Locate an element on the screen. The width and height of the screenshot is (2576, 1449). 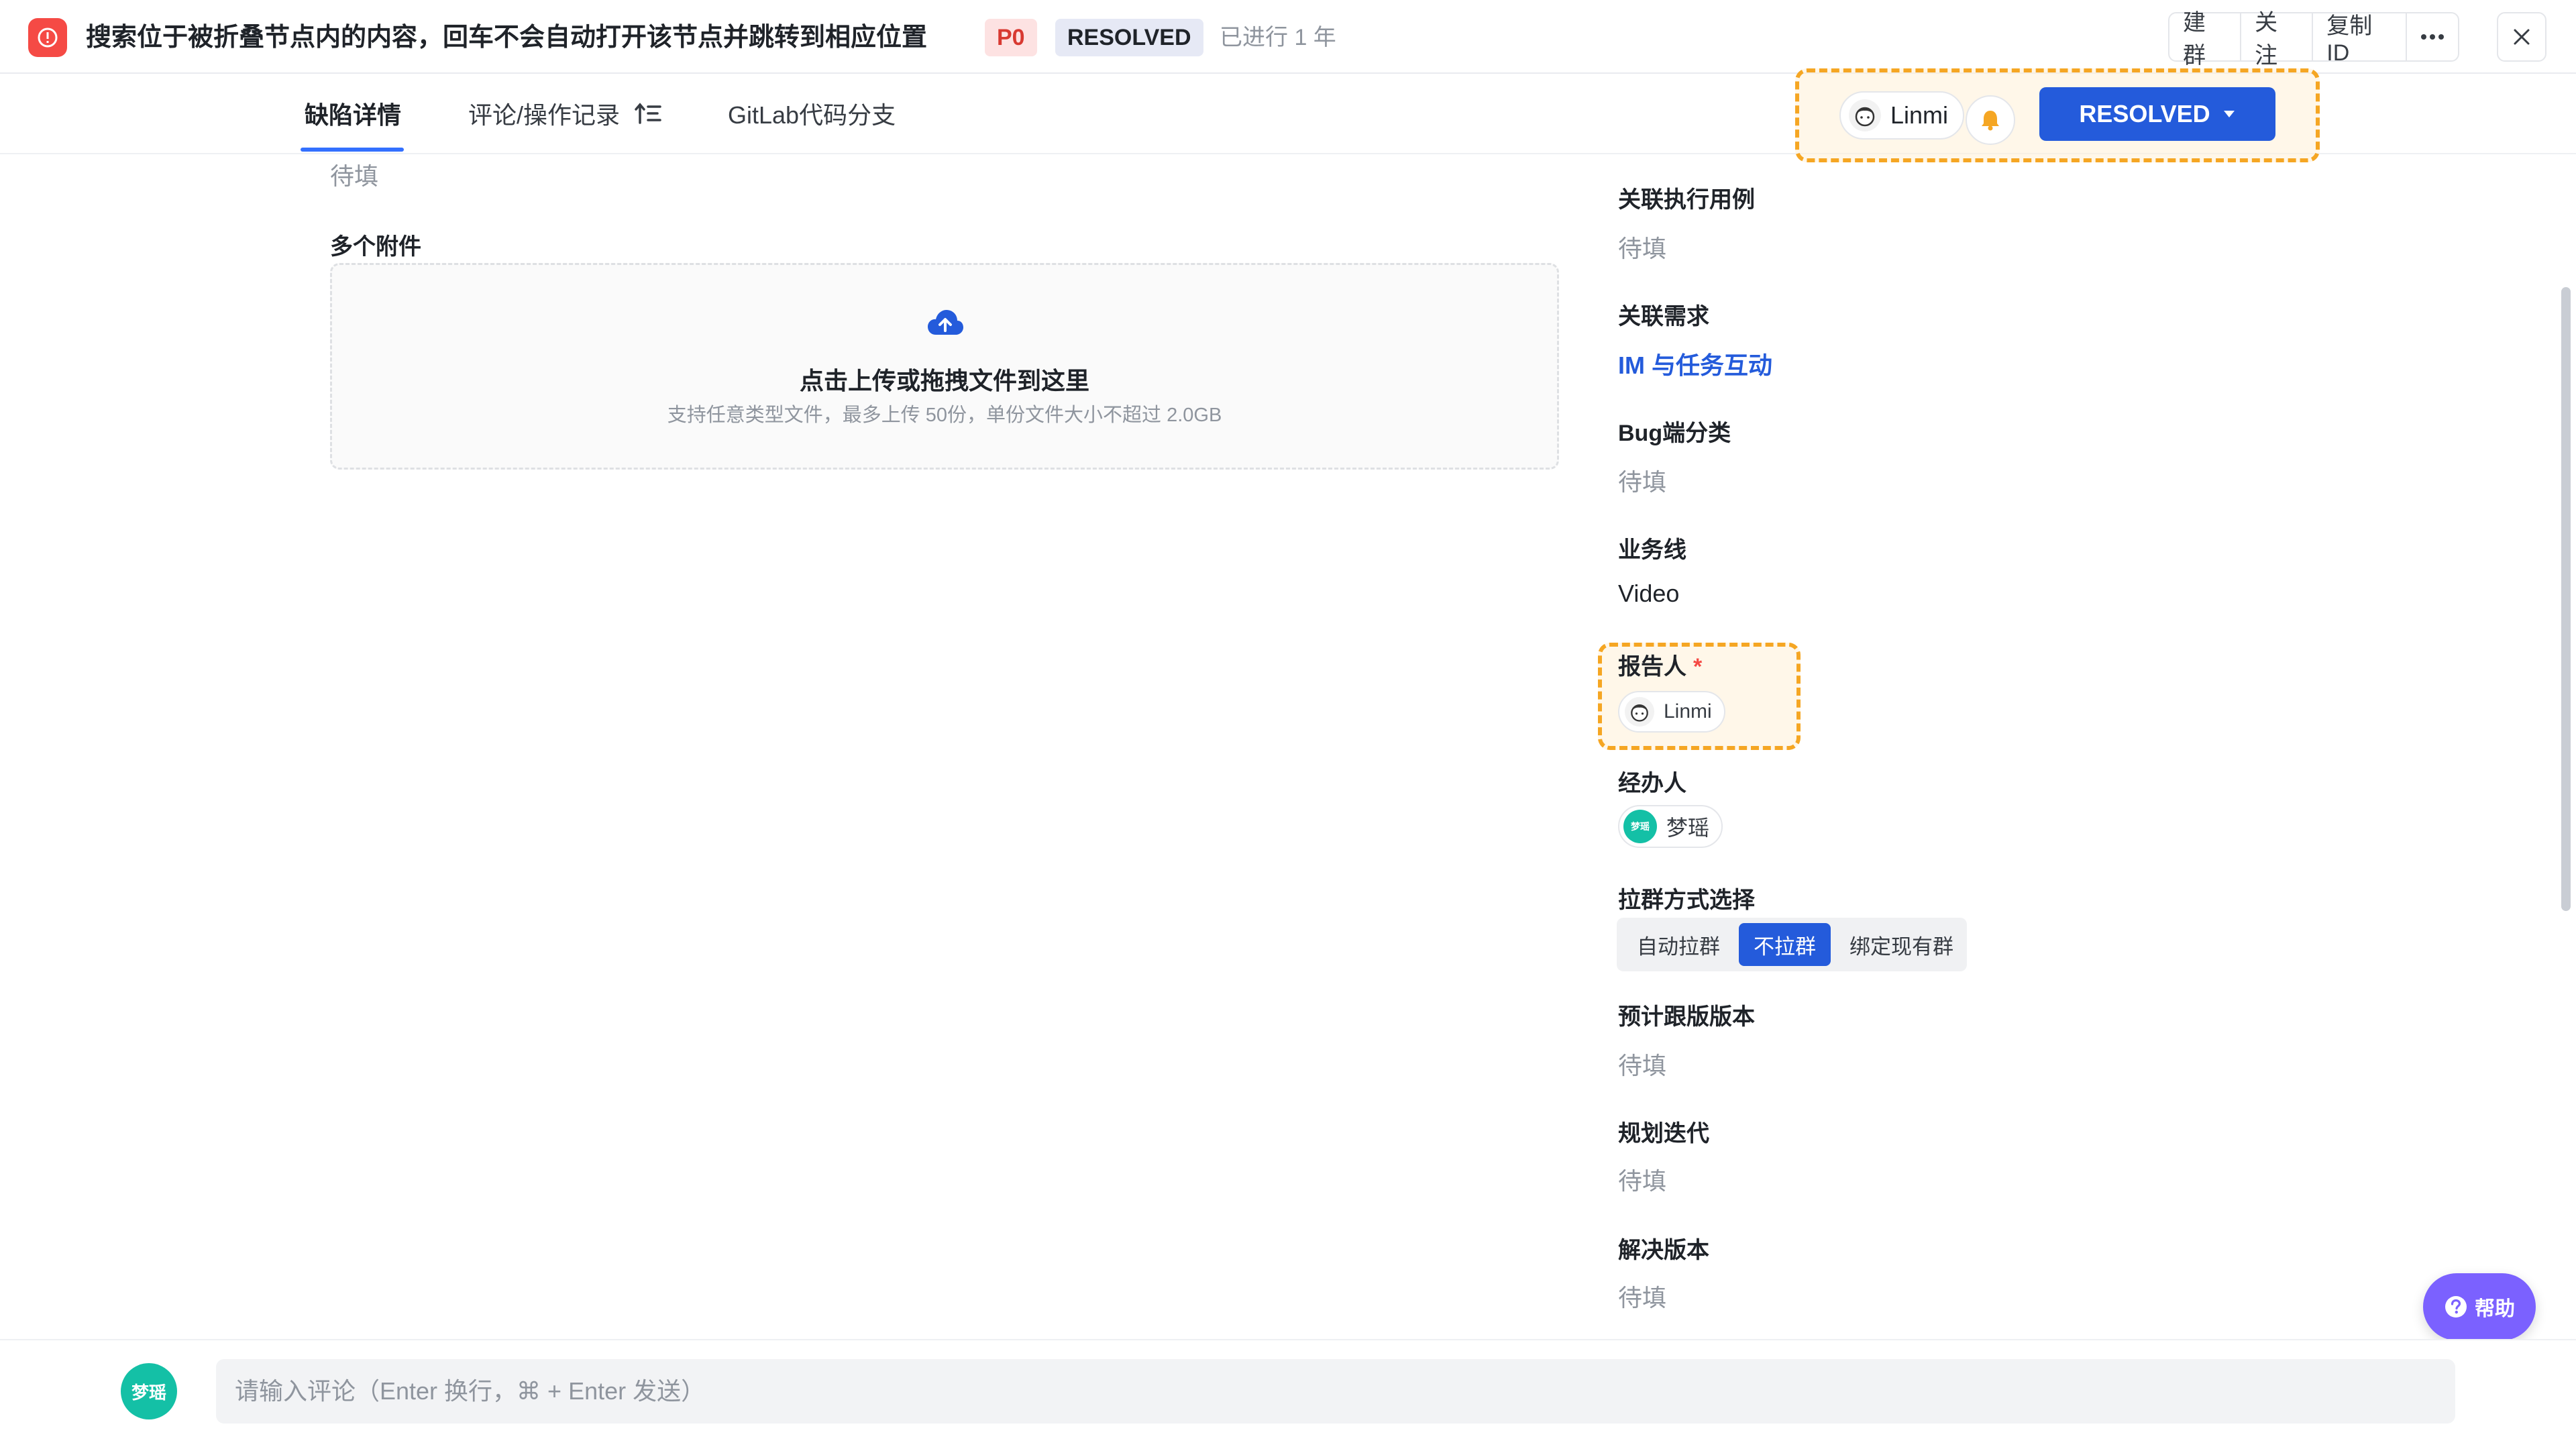
business-line-label: 业务线 is located at coordinates (1652, 550).